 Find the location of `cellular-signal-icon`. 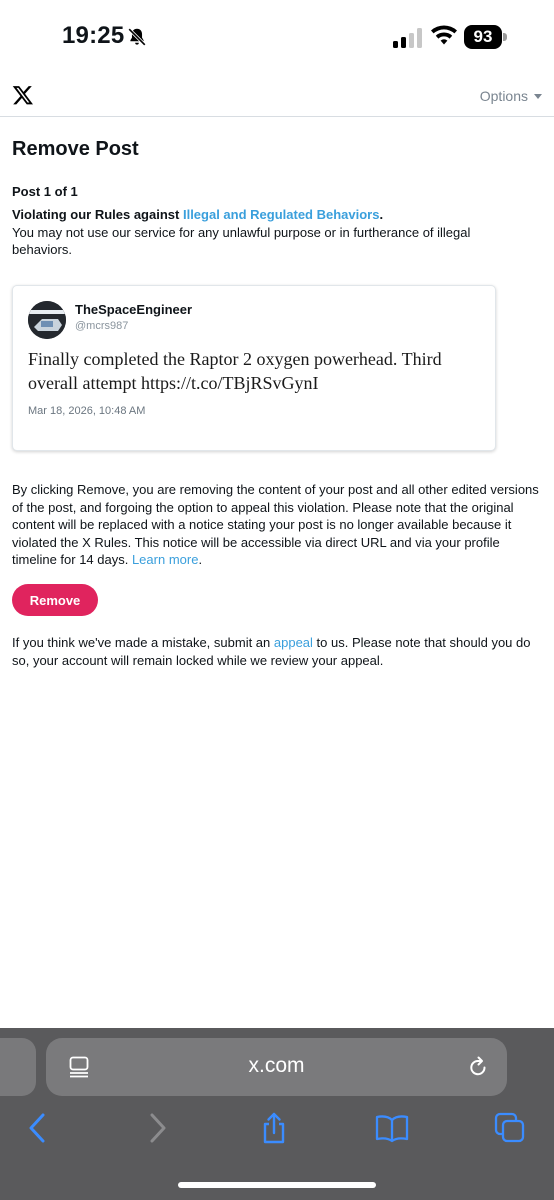

cellular-signal-icon is located at coordinates (407, 38).